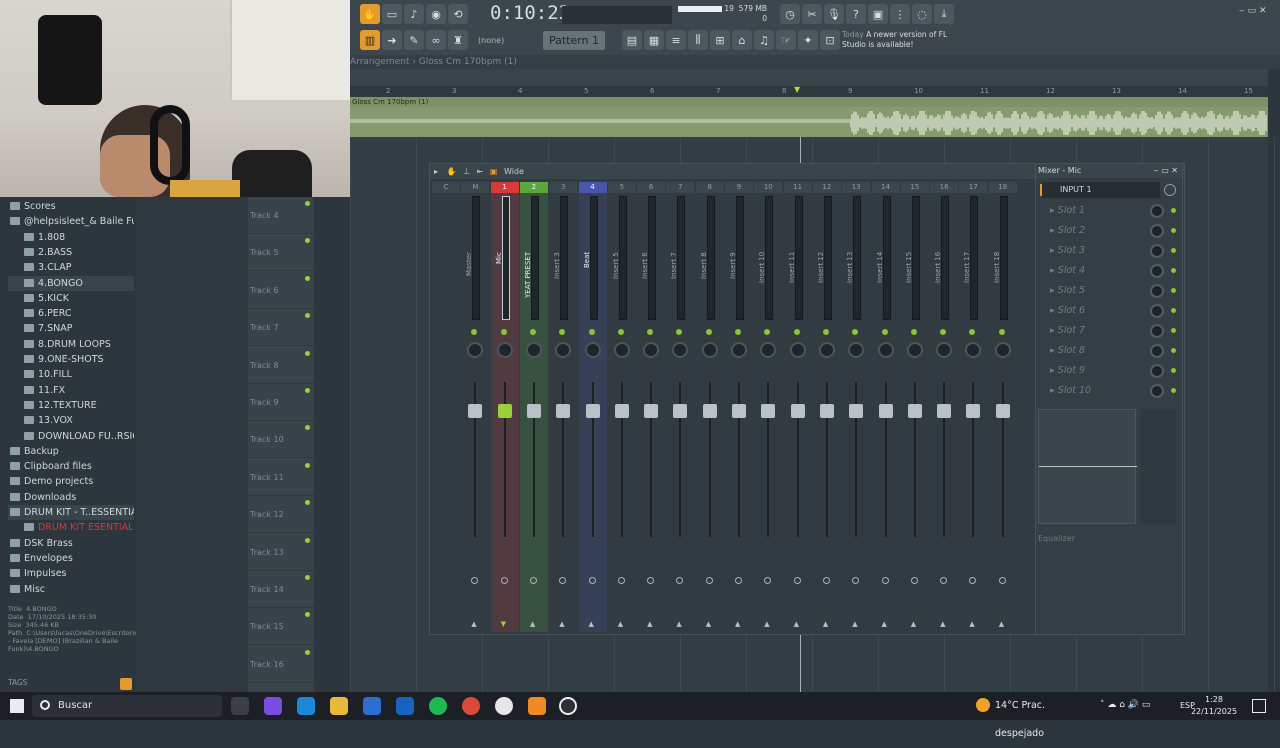  What do you see at coordinates (834, 14) in the screenshot?
I see `mic-icon: 🎙` at bounding box center [834, 14].